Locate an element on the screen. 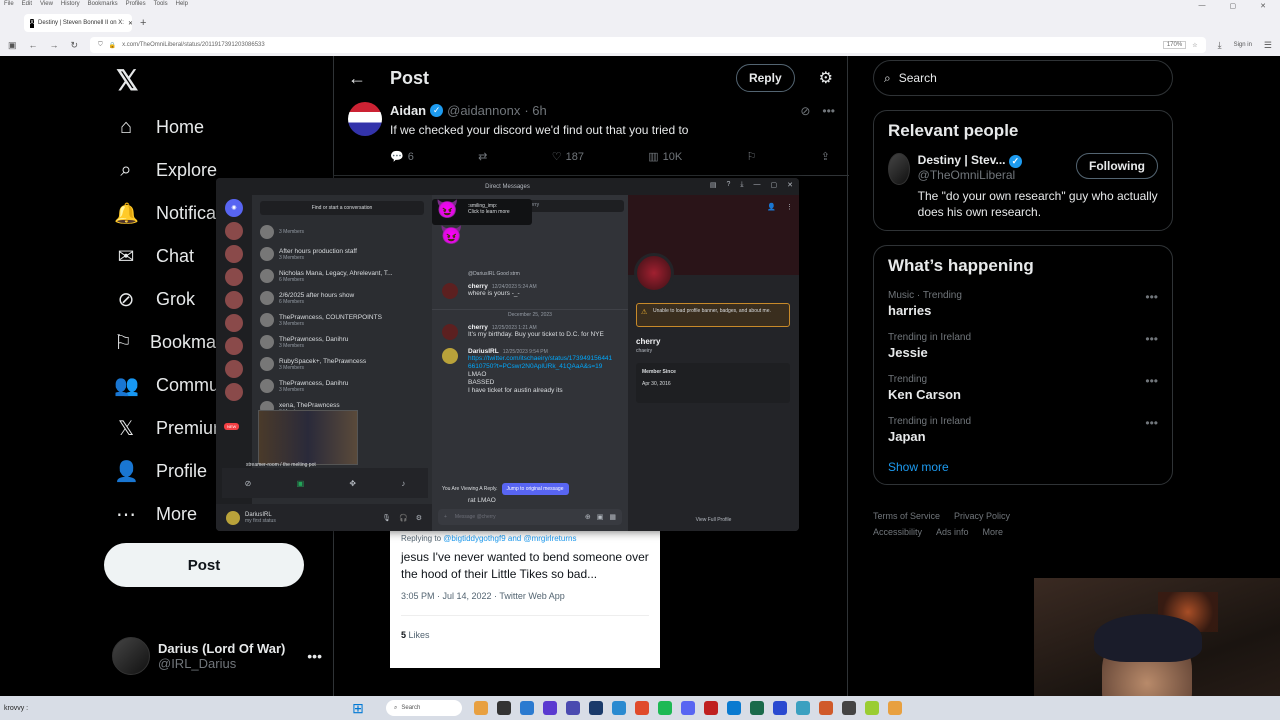 Image resolution: width=1280 pixels, height=720 pixels. menu-history: History is located at coordinates (70, 6).